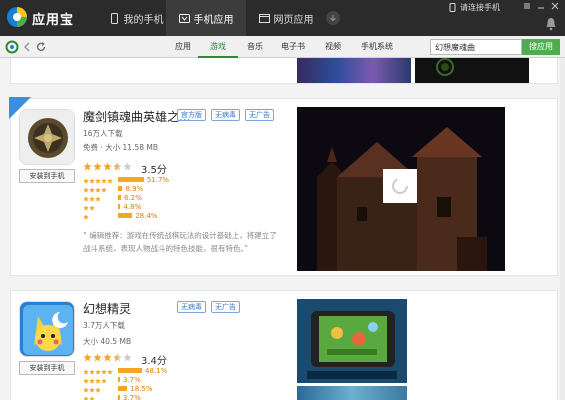 This screenshot has width=565, height=400. I want to click on app-name: 幻想精灵, so click(107, 308).